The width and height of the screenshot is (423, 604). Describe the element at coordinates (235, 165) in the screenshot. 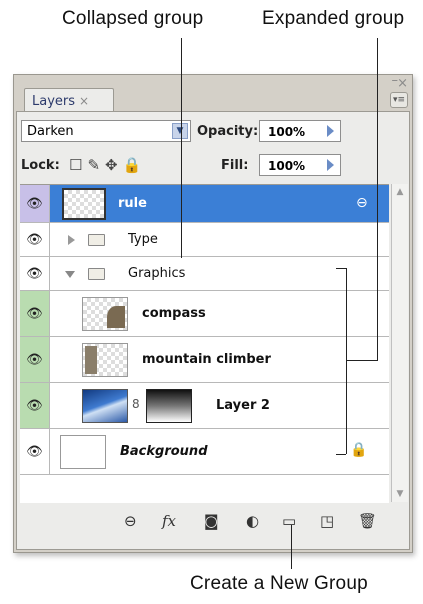

I see `fill-label: Fill:` at that location.